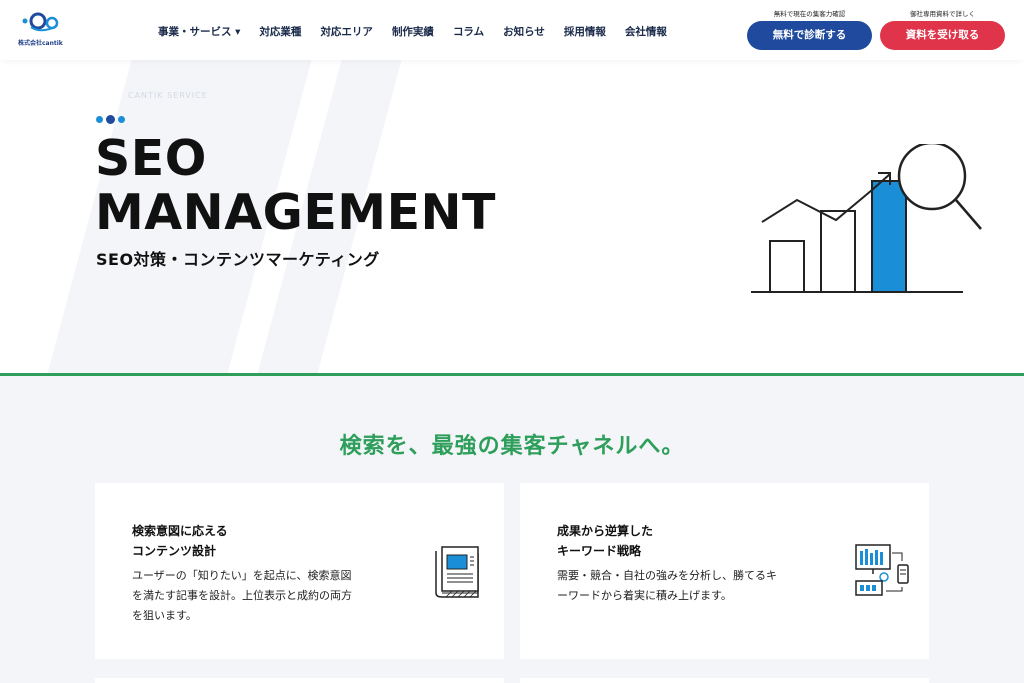 The width and height of the screenshot is (1024, 683). Describe the element at coordinates (180, 541) in the screenshot. I see `card-heading: 検索意図に応える コンテンツ設計` at that location.